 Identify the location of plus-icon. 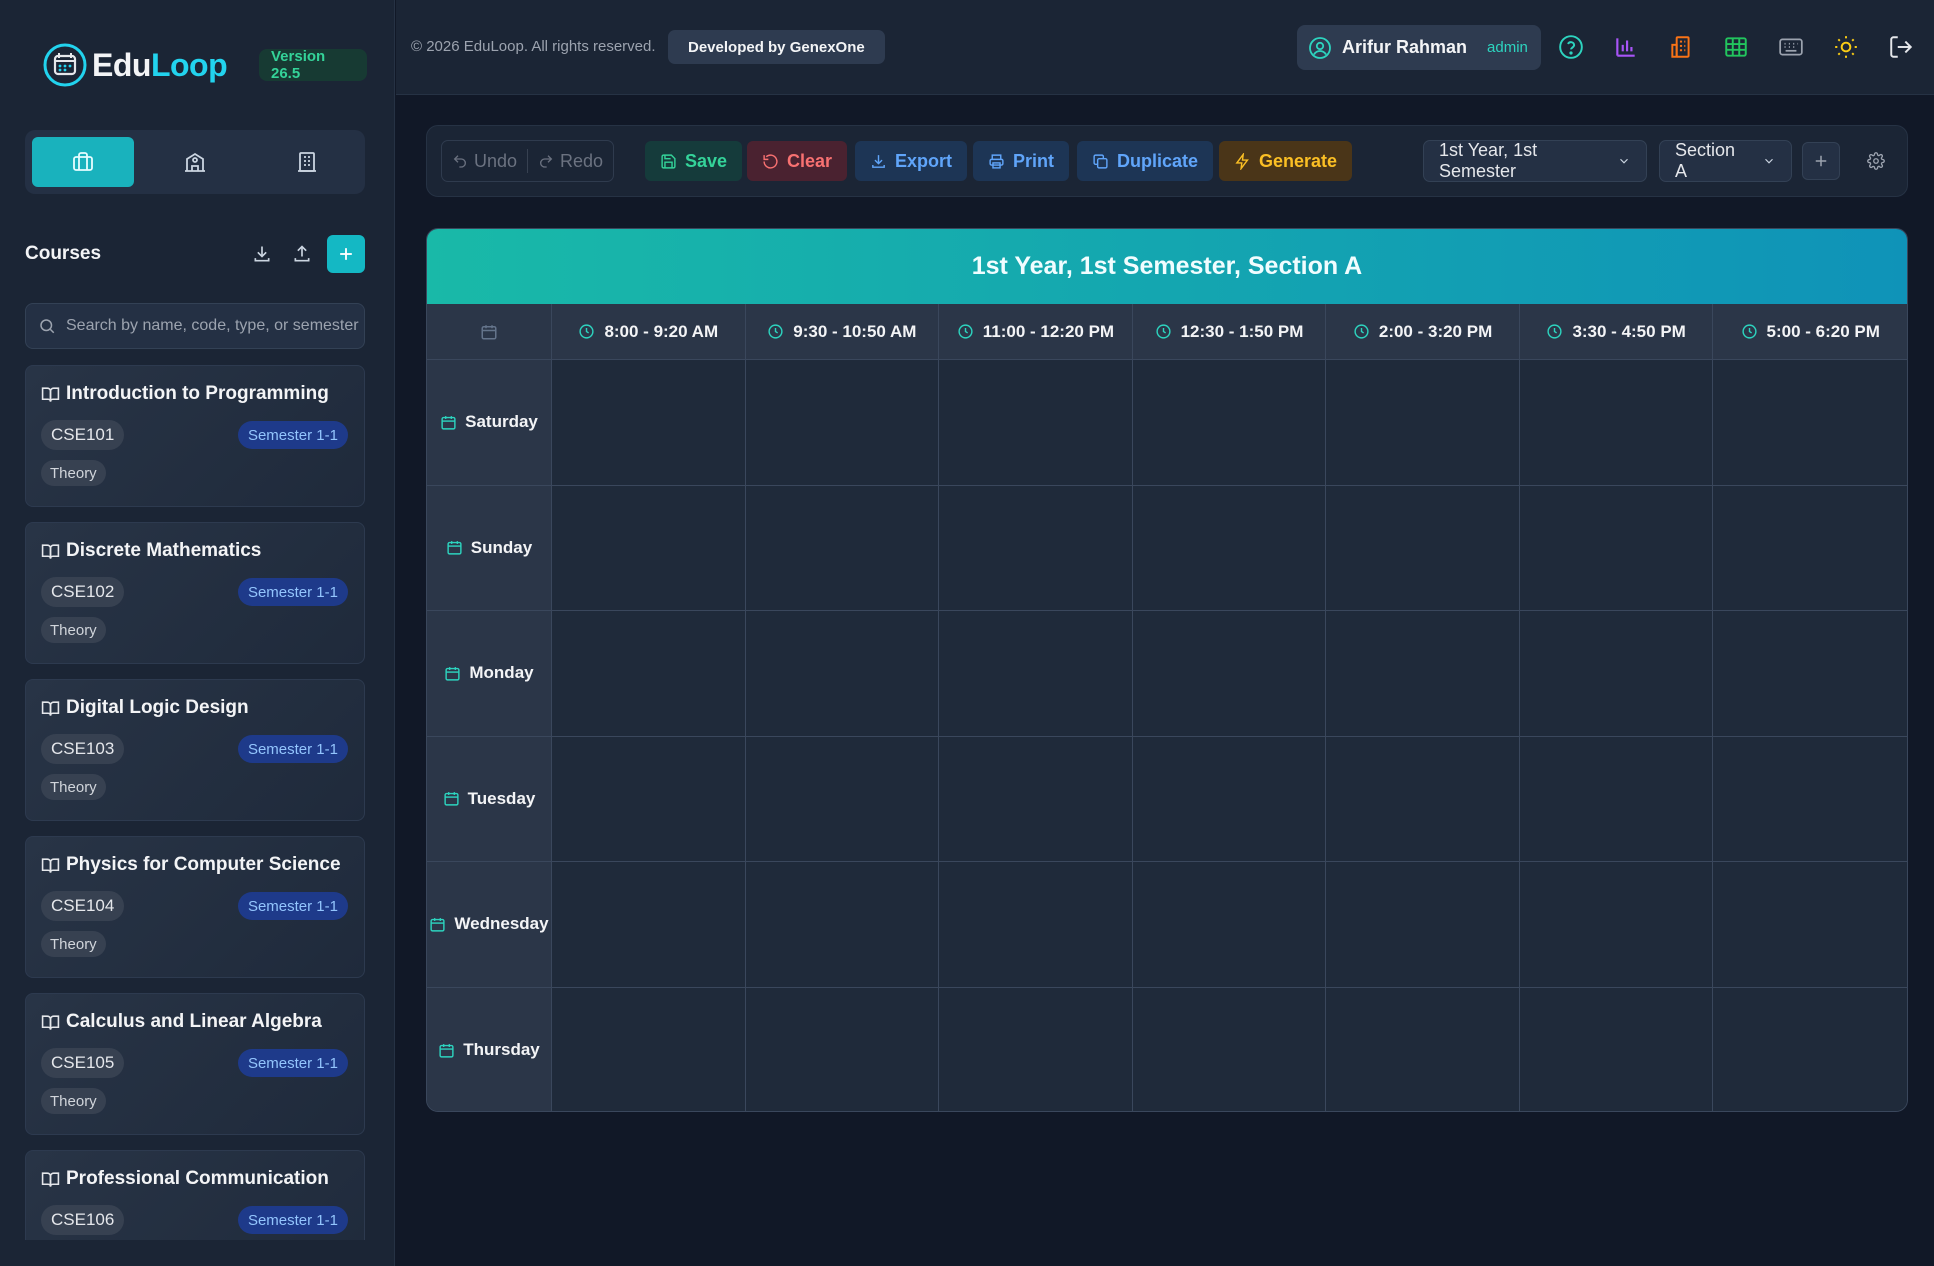
(346, 254).